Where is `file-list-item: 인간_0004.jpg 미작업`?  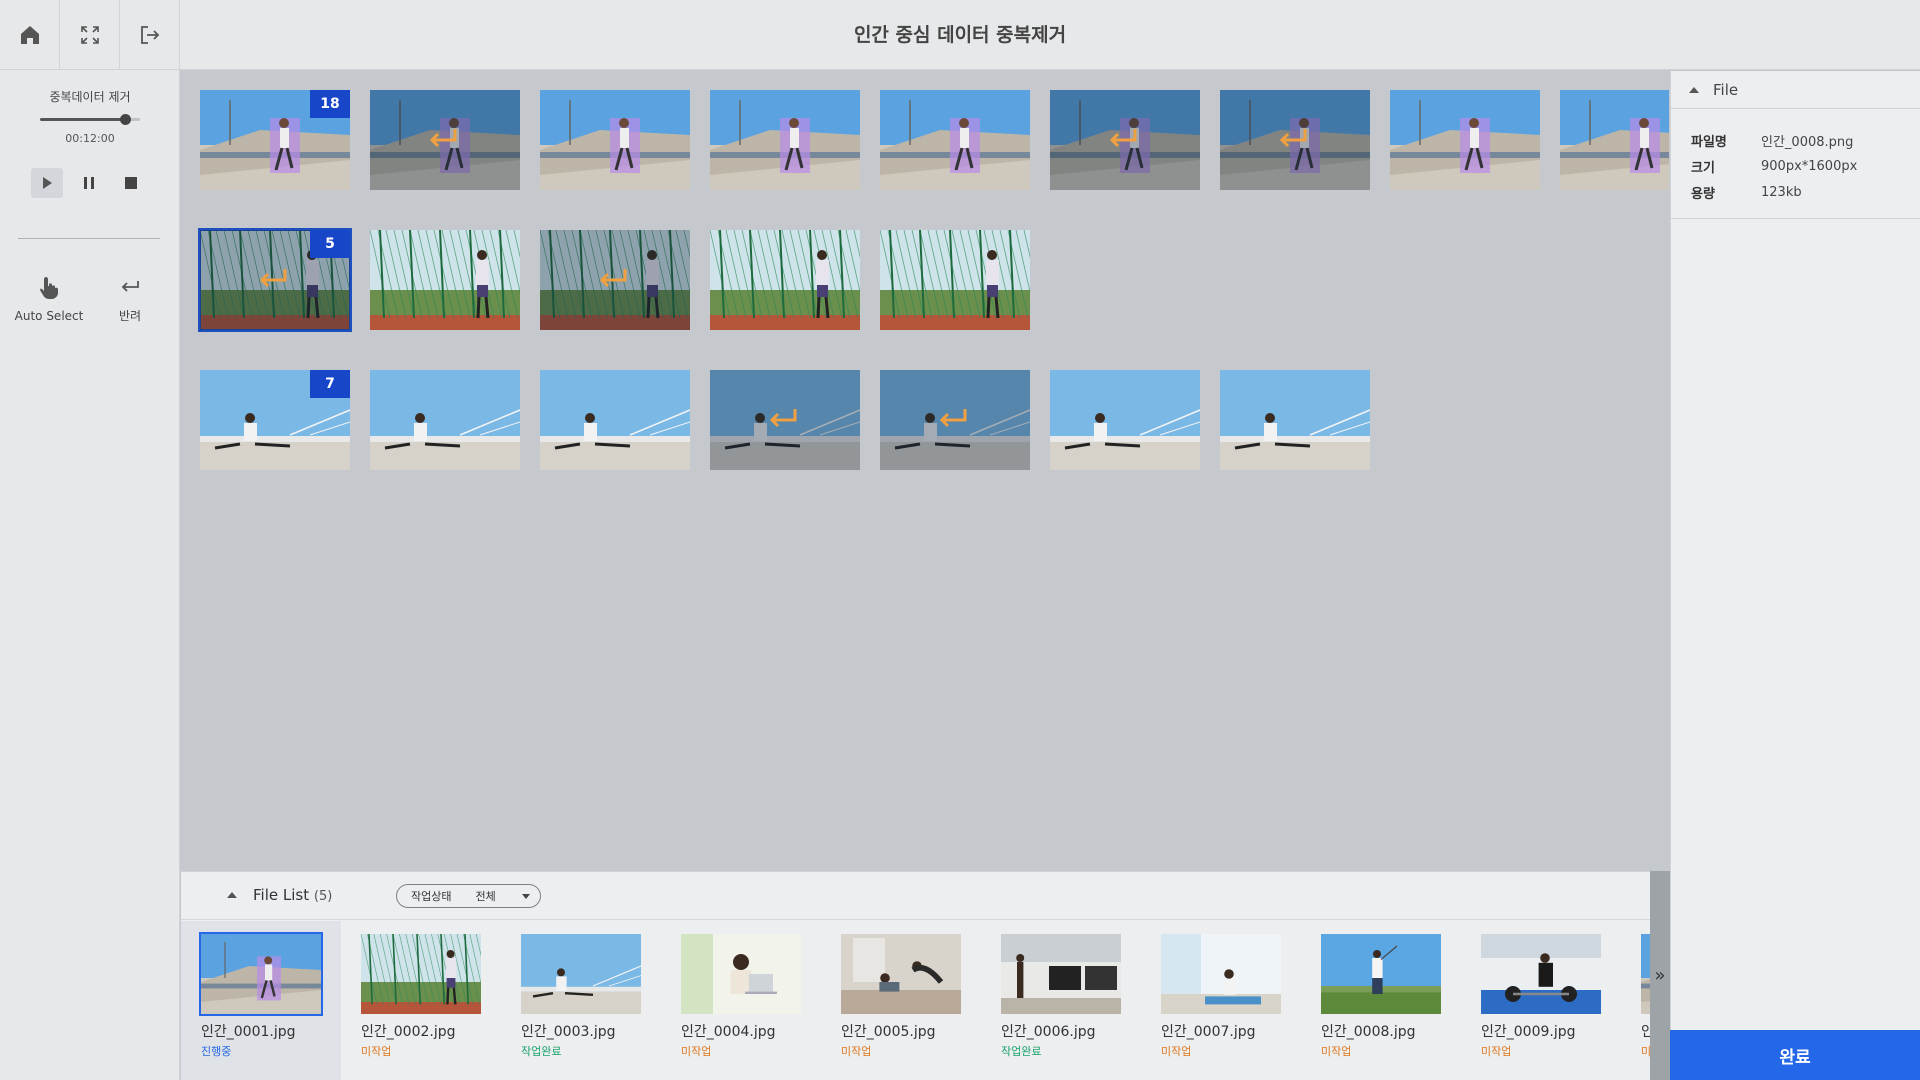
file-list-item: 인간_0004.jpg 미작업 is located at coordinates (741, 1000).